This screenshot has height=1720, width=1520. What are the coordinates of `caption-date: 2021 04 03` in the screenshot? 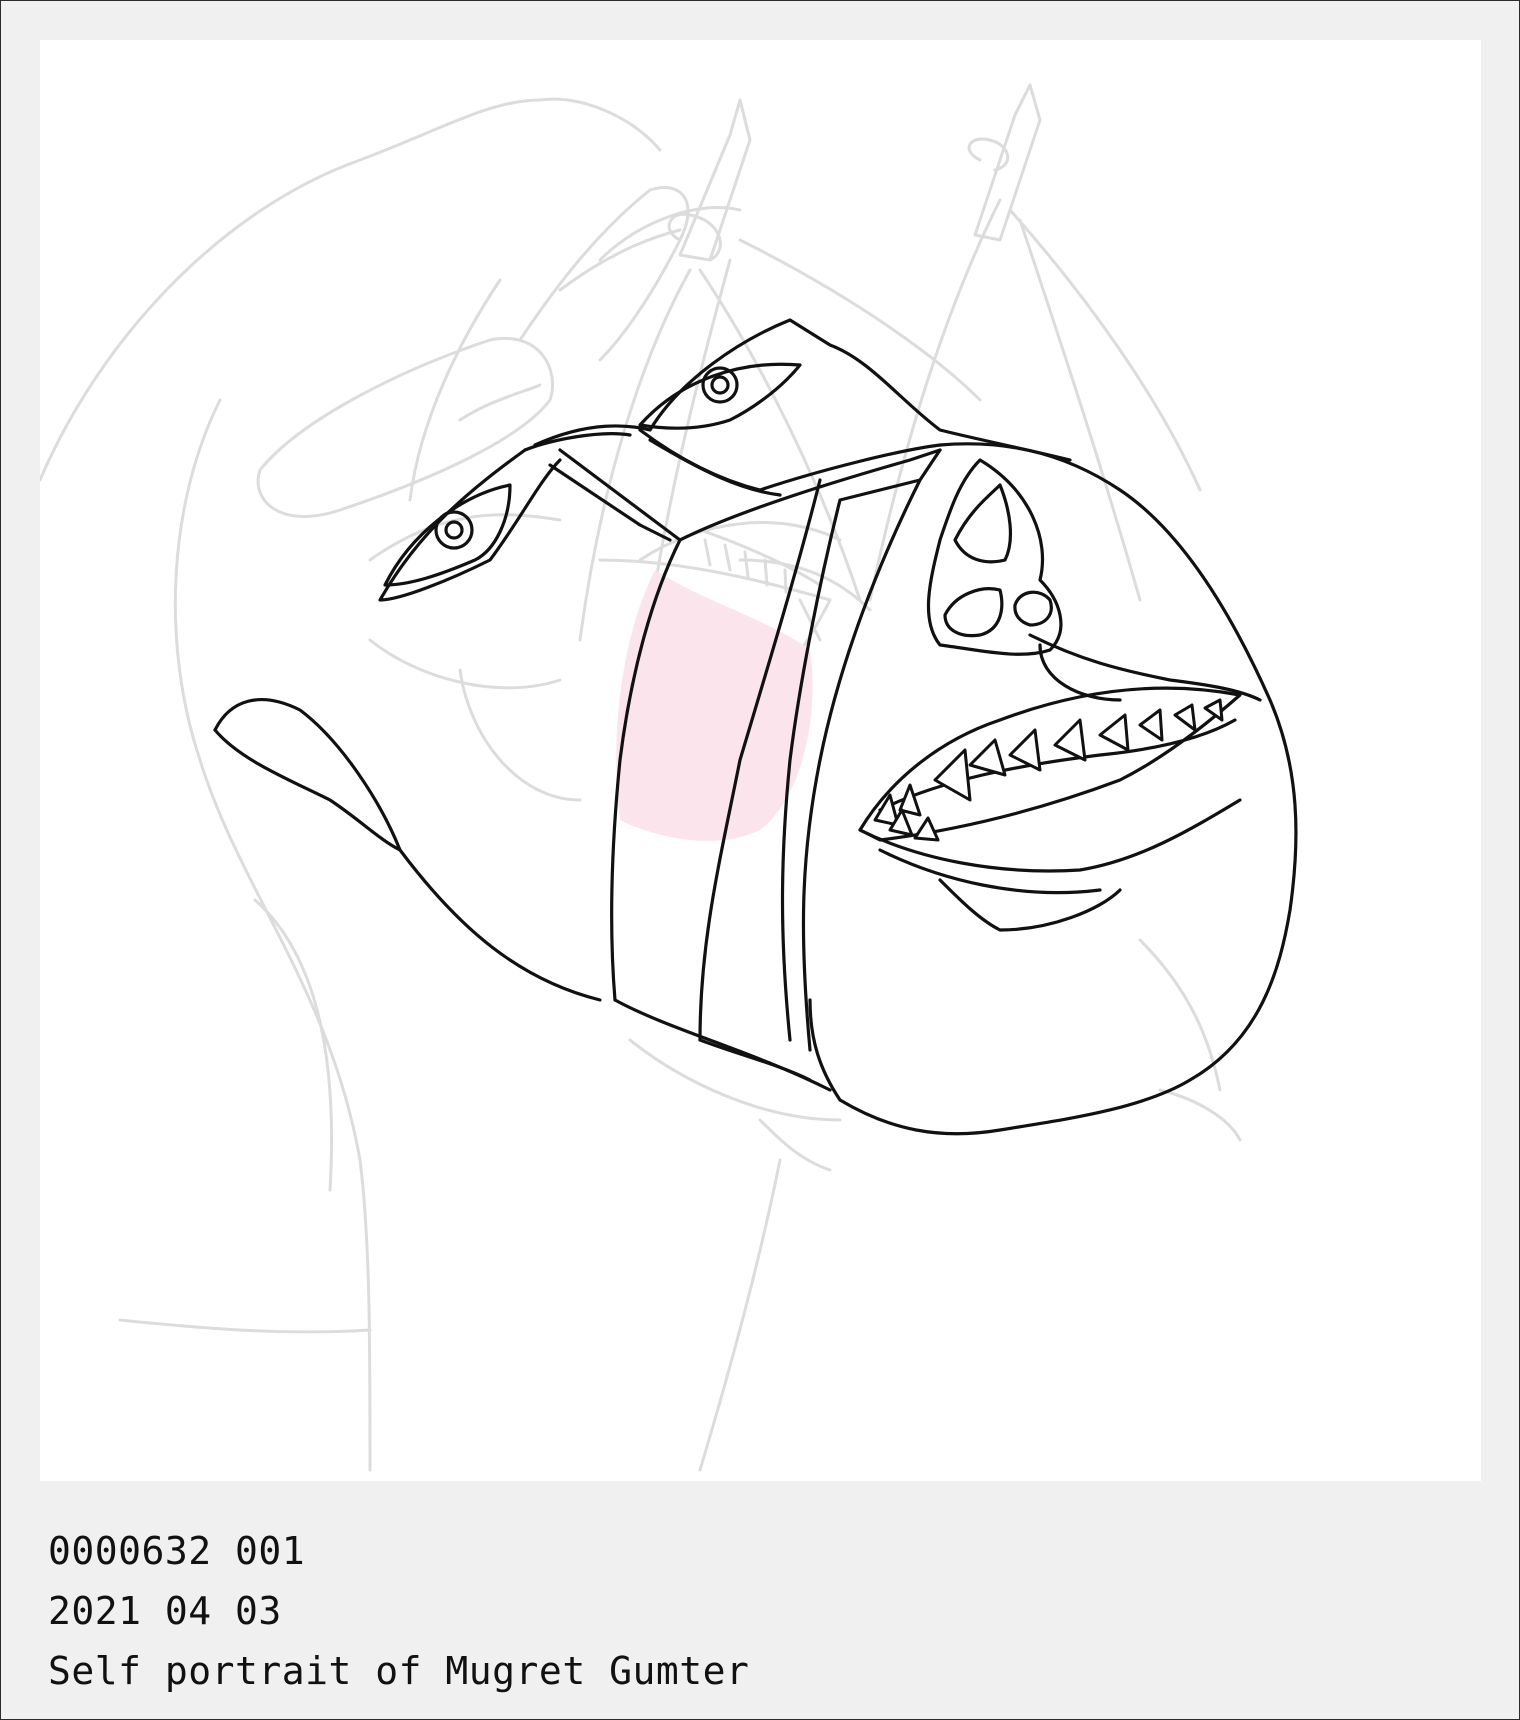 It's located at (165, 1611).